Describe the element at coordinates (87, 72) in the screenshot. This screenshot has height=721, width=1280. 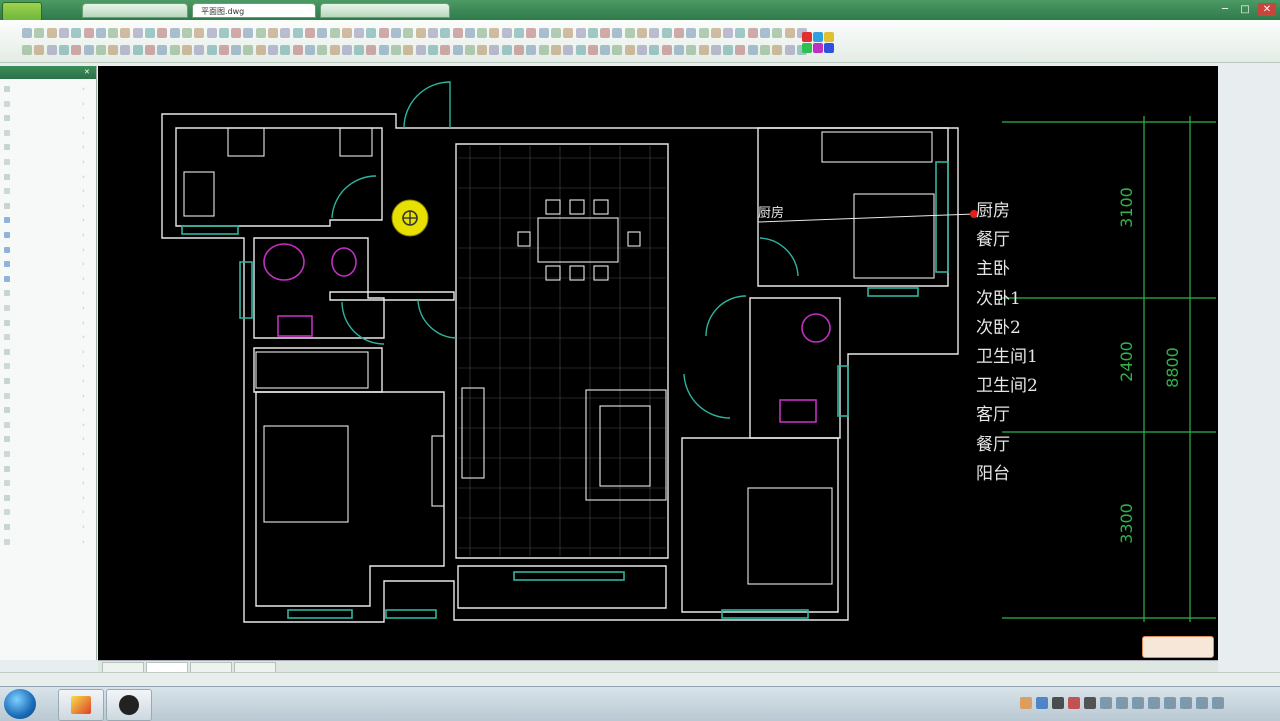
I see `panel-close-icon: ✕` at that location.